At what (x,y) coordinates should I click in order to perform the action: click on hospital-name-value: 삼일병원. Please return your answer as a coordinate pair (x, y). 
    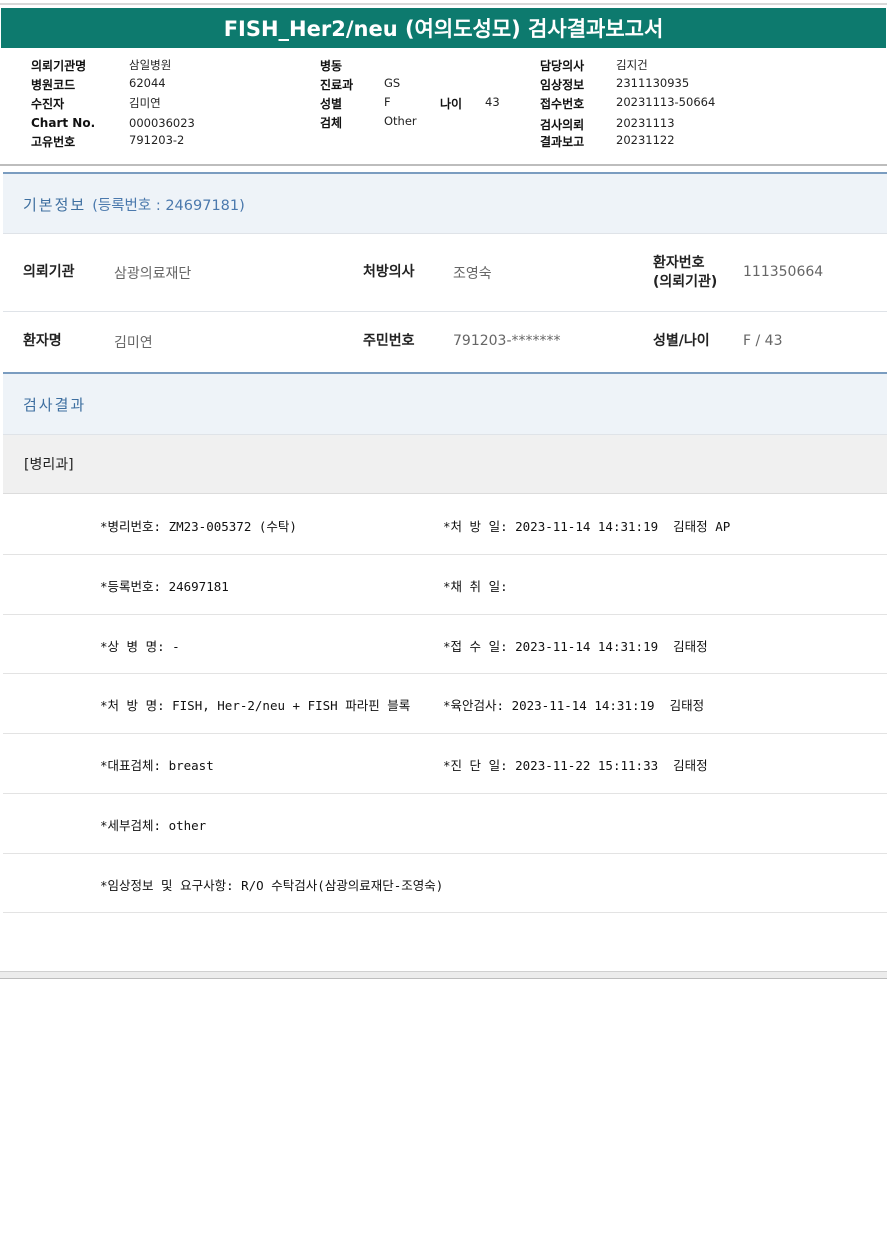
    Looking at the image, I should click on (150, 65).